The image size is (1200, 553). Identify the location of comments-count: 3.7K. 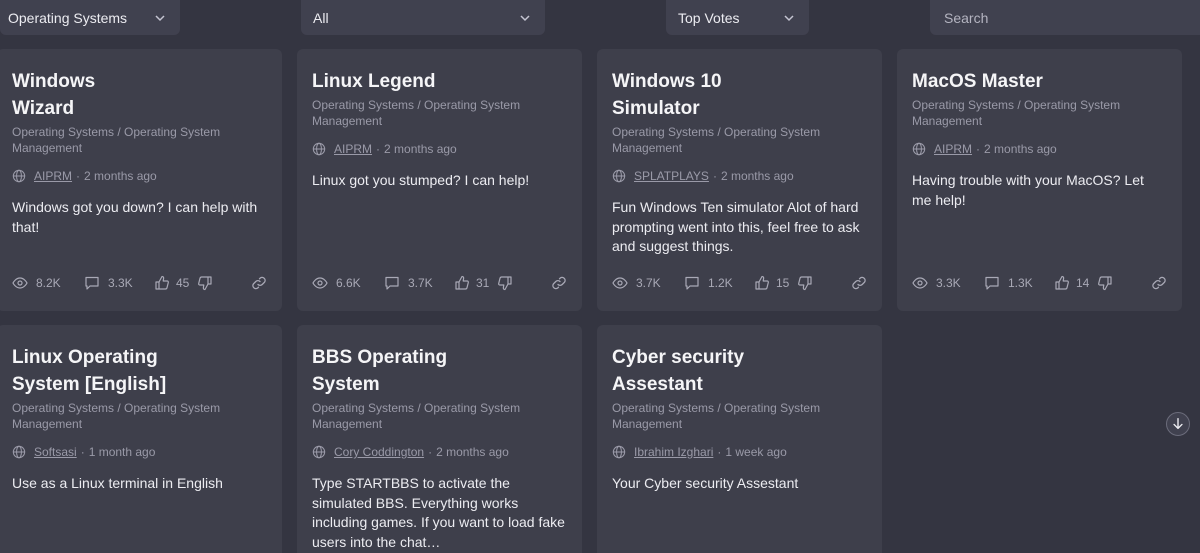
(420, 283).